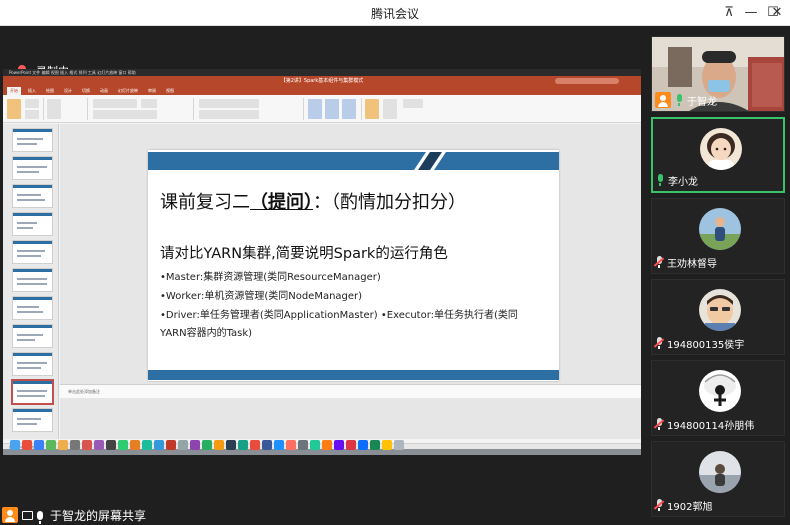 Image resolution: width=790 pixels, height=525 pixels. What do you see at coordinates (104, 90) in the screenshot?
I see `ppt-tab: 动画` at bounding box center [104, 90].